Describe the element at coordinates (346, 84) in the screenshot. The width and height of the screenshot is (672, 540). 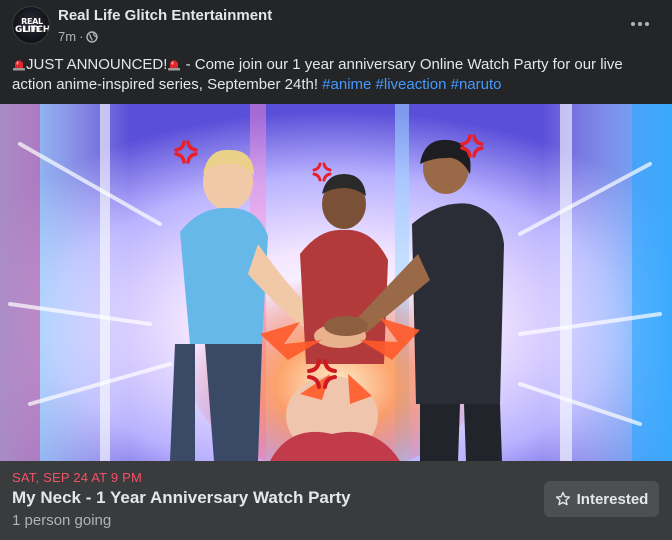
I see `hashtag-link: #anime` at that location.